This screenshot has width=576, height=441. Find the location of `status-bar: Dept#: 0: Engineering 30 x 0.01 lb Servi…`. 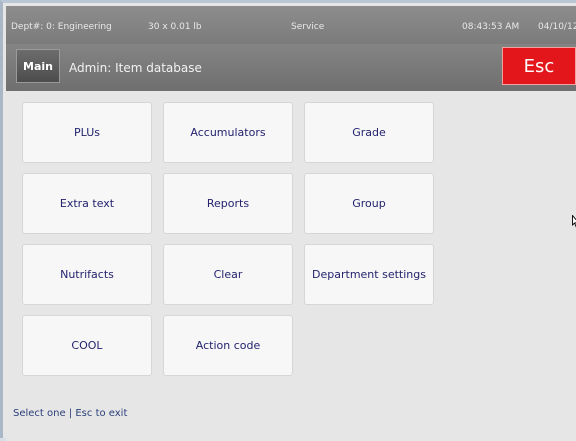

status-bar: Dept#: 0: Engineering 30 x 0.01 lb Servi… is located at coordinates (291, 25).